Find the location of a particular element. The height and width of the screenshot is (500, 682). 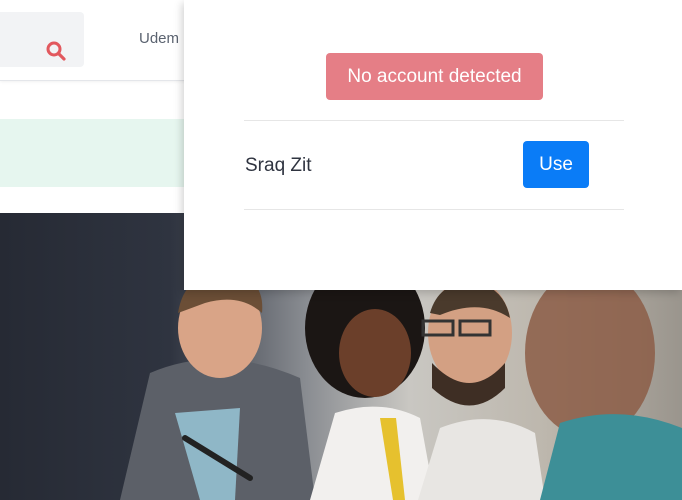

account-name: Sraq Zit is located at coordinates (278, 165).